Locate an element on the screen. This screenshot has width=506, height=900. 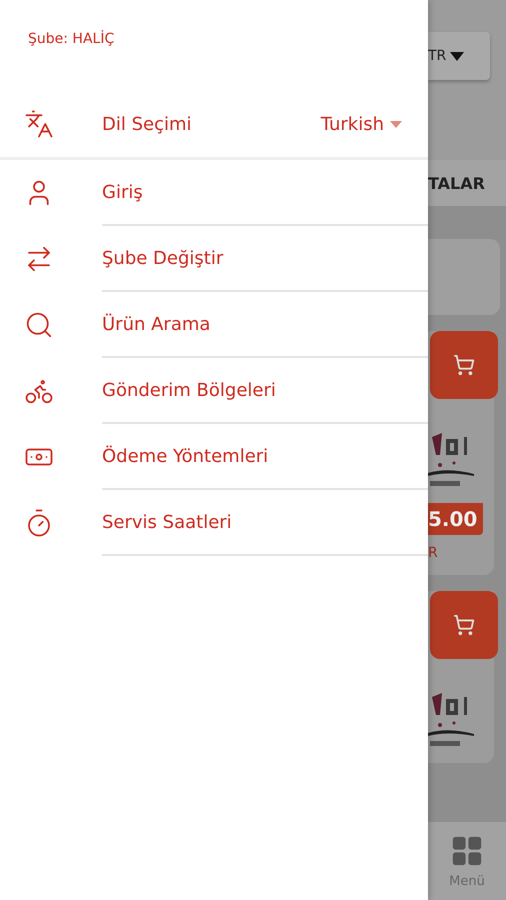
language-label: Dil Seçimi is located at coordinates (147, 124).